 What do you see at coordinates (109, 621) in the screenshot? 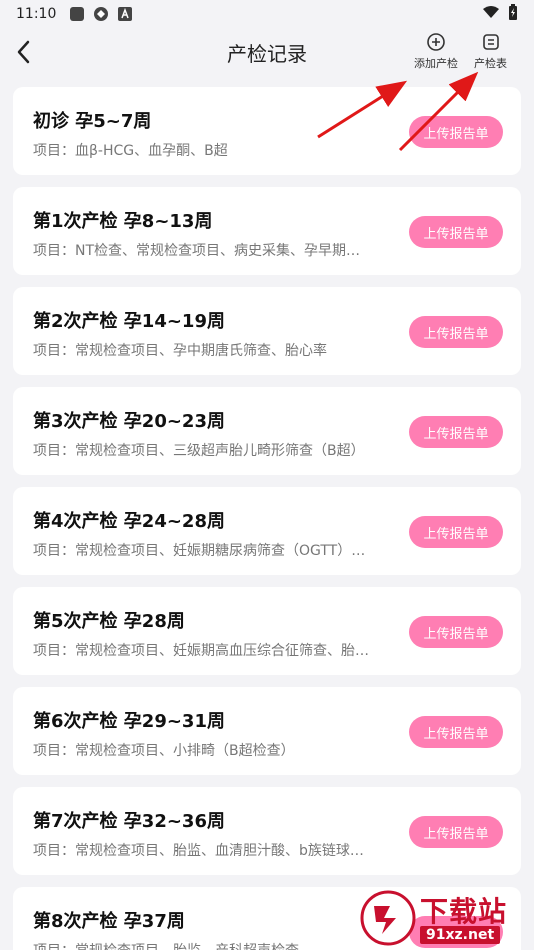
I see `card-title: 第5次产检 孕28周` at bounding box center [109, 621].